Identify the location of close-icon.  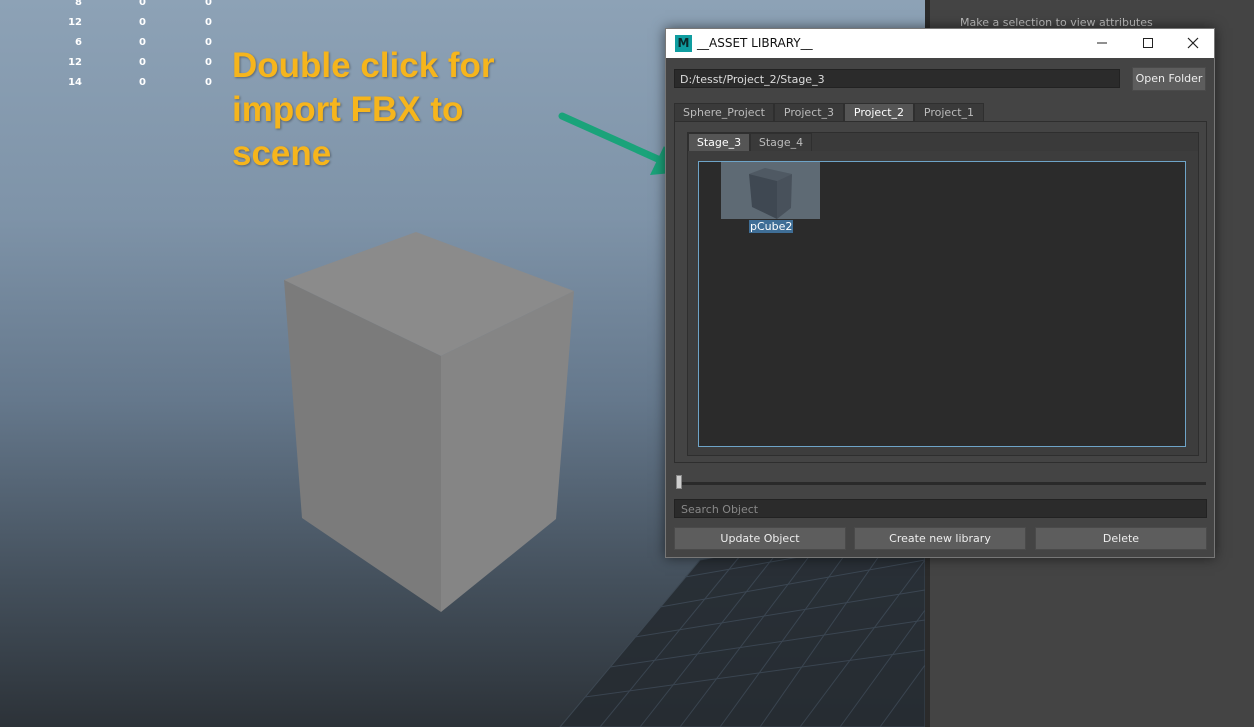
(1193, 43).